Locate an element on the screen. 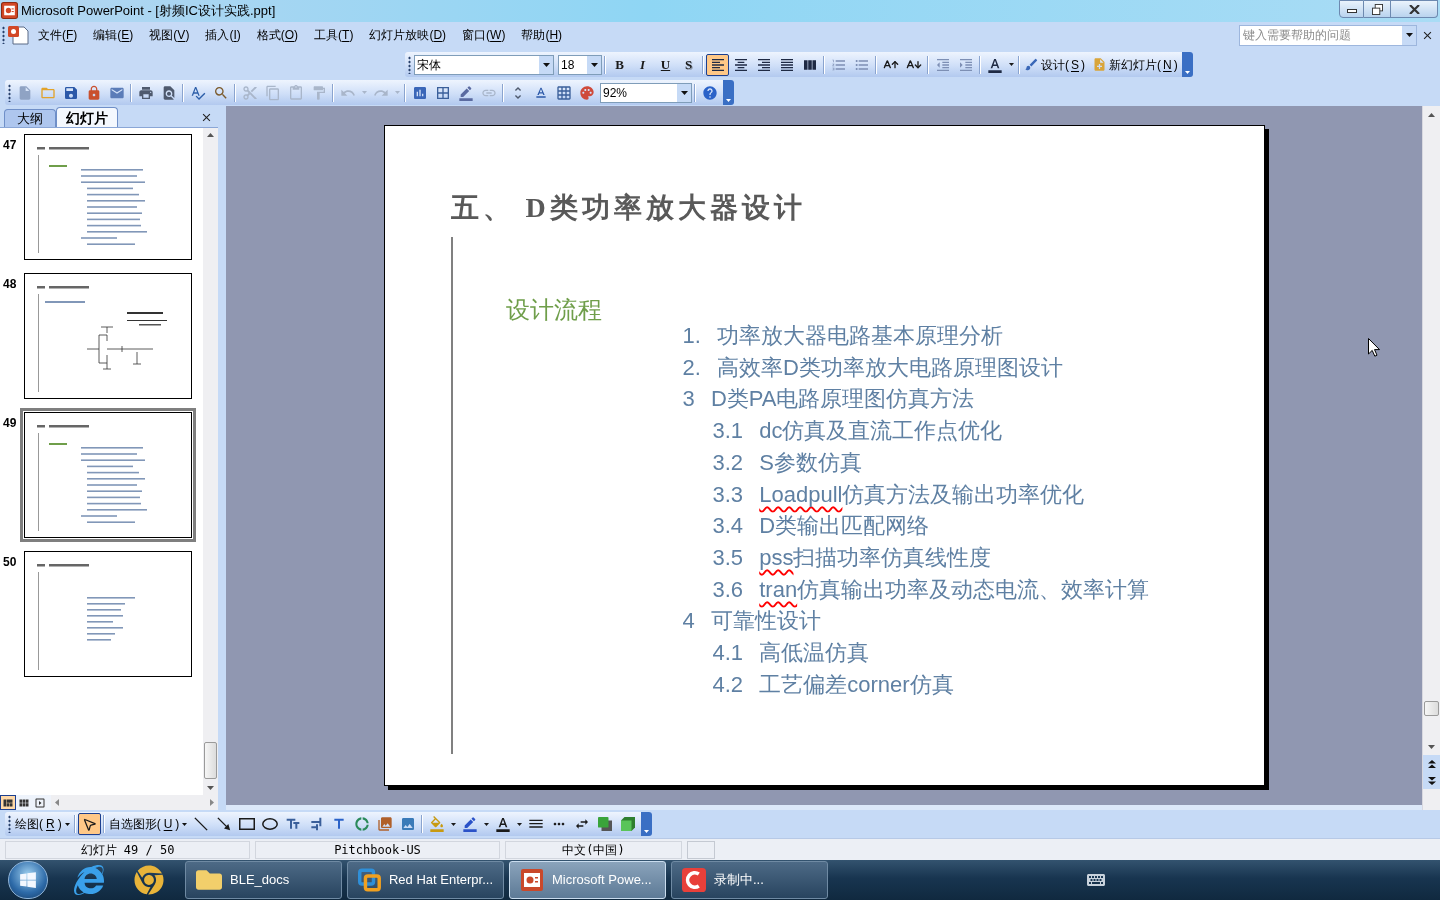  presentation-app-icon is located at coordinates (532, 880).